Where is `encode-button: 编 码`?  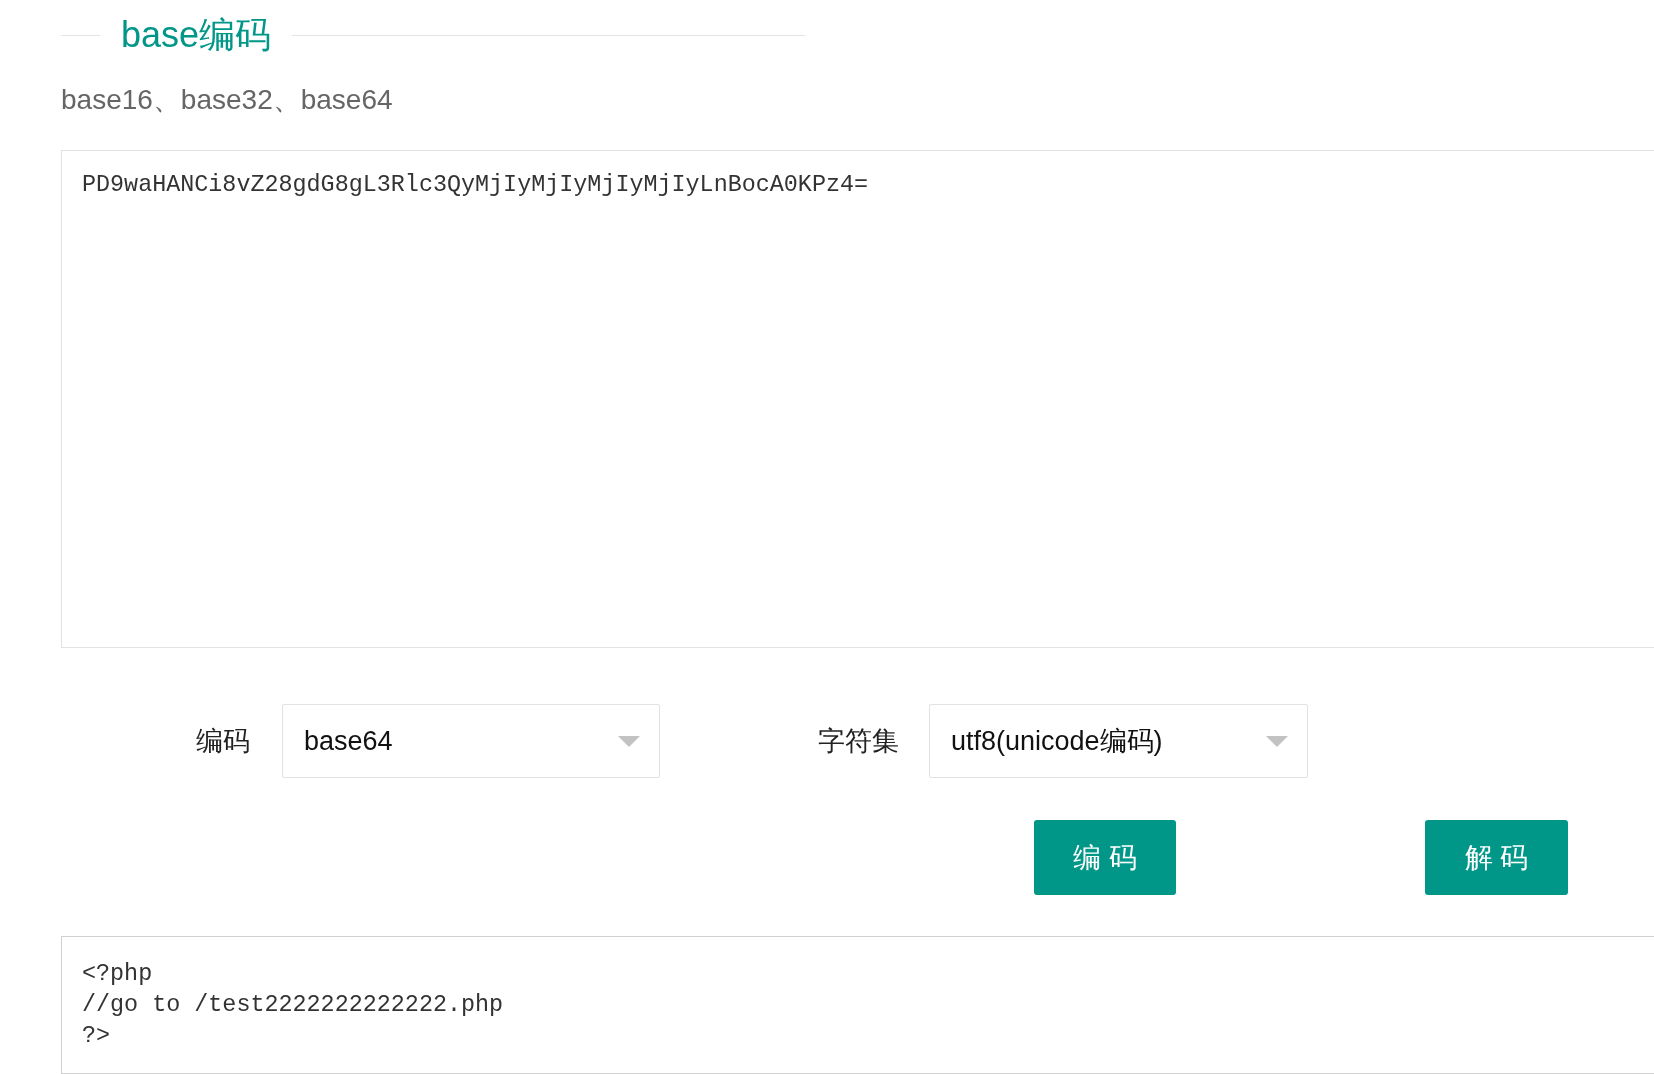 encode-button: 编 码 is located at coordinates (1105, 857).